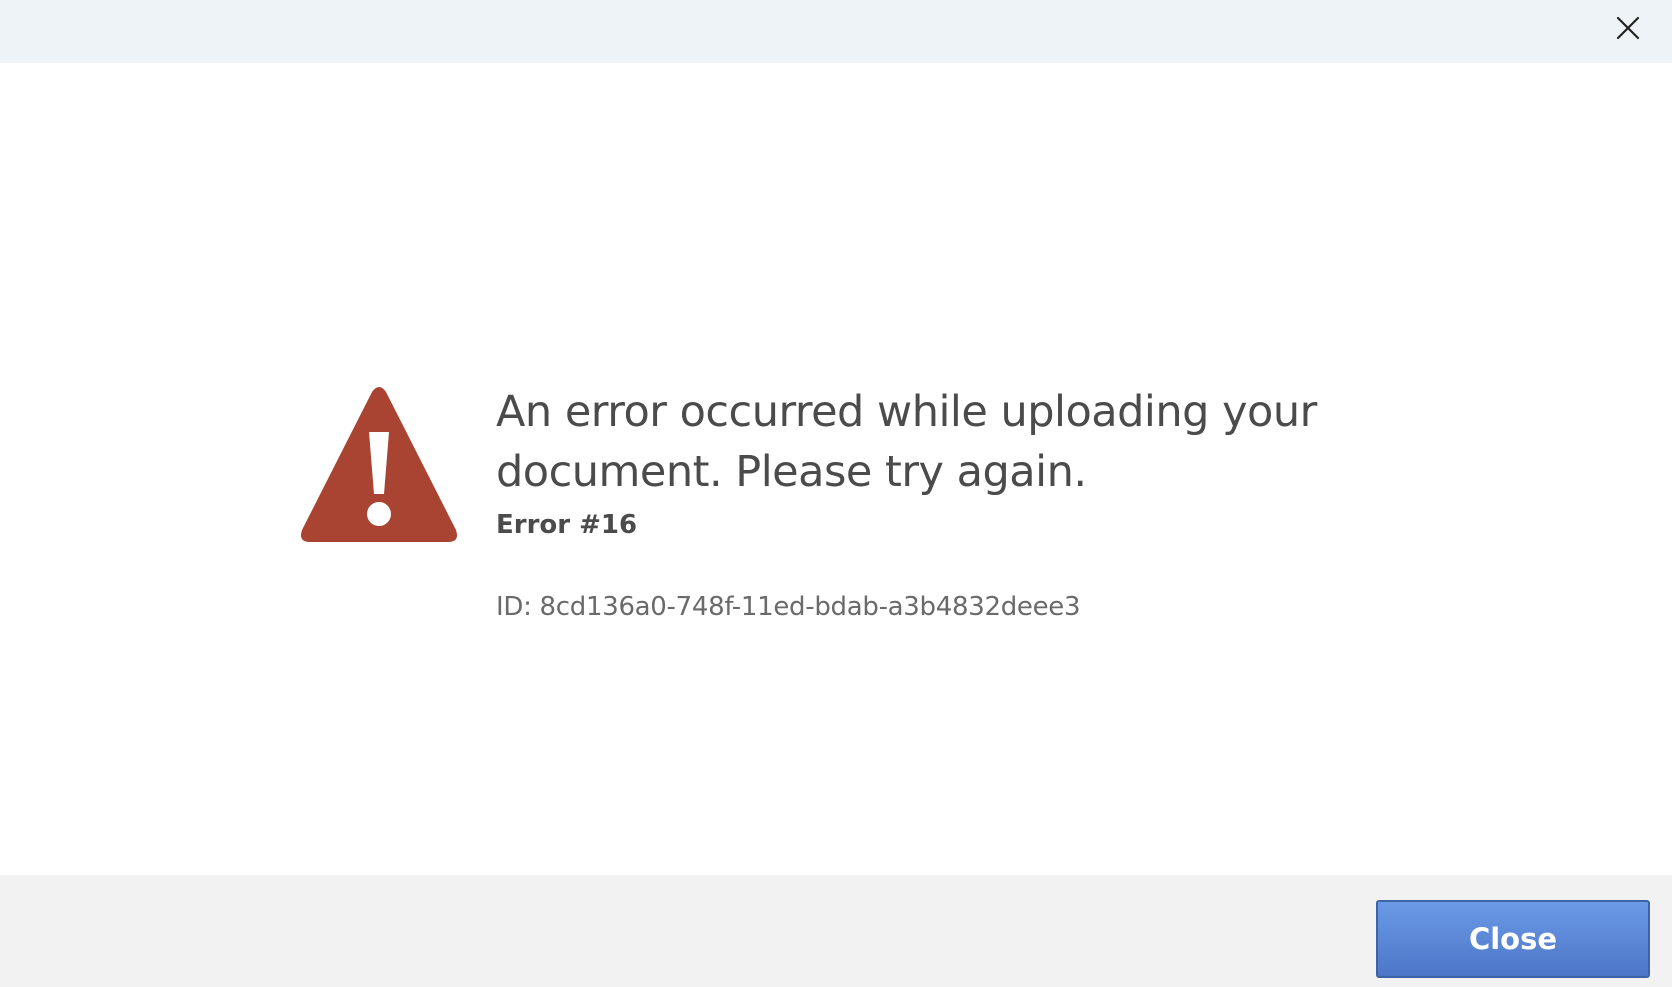  Describe the element at coordinates (379, 464) in the screenshot. I see `warning-icon` at that location.